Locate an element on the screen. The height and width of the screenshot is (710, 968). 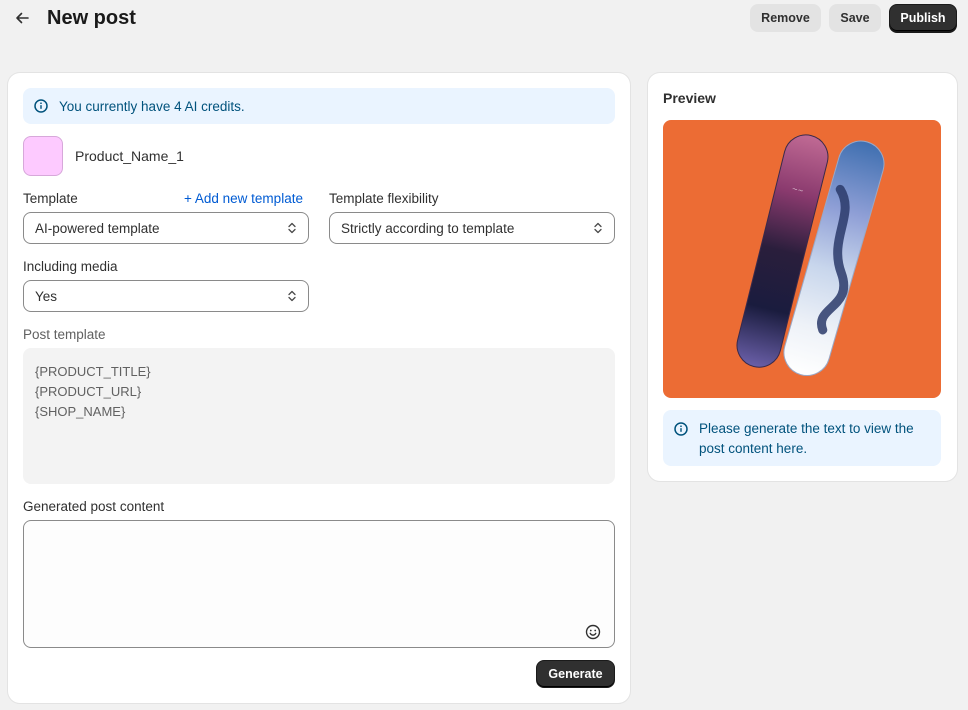
including-media-select: Yes is located at coordinates (166, 296).